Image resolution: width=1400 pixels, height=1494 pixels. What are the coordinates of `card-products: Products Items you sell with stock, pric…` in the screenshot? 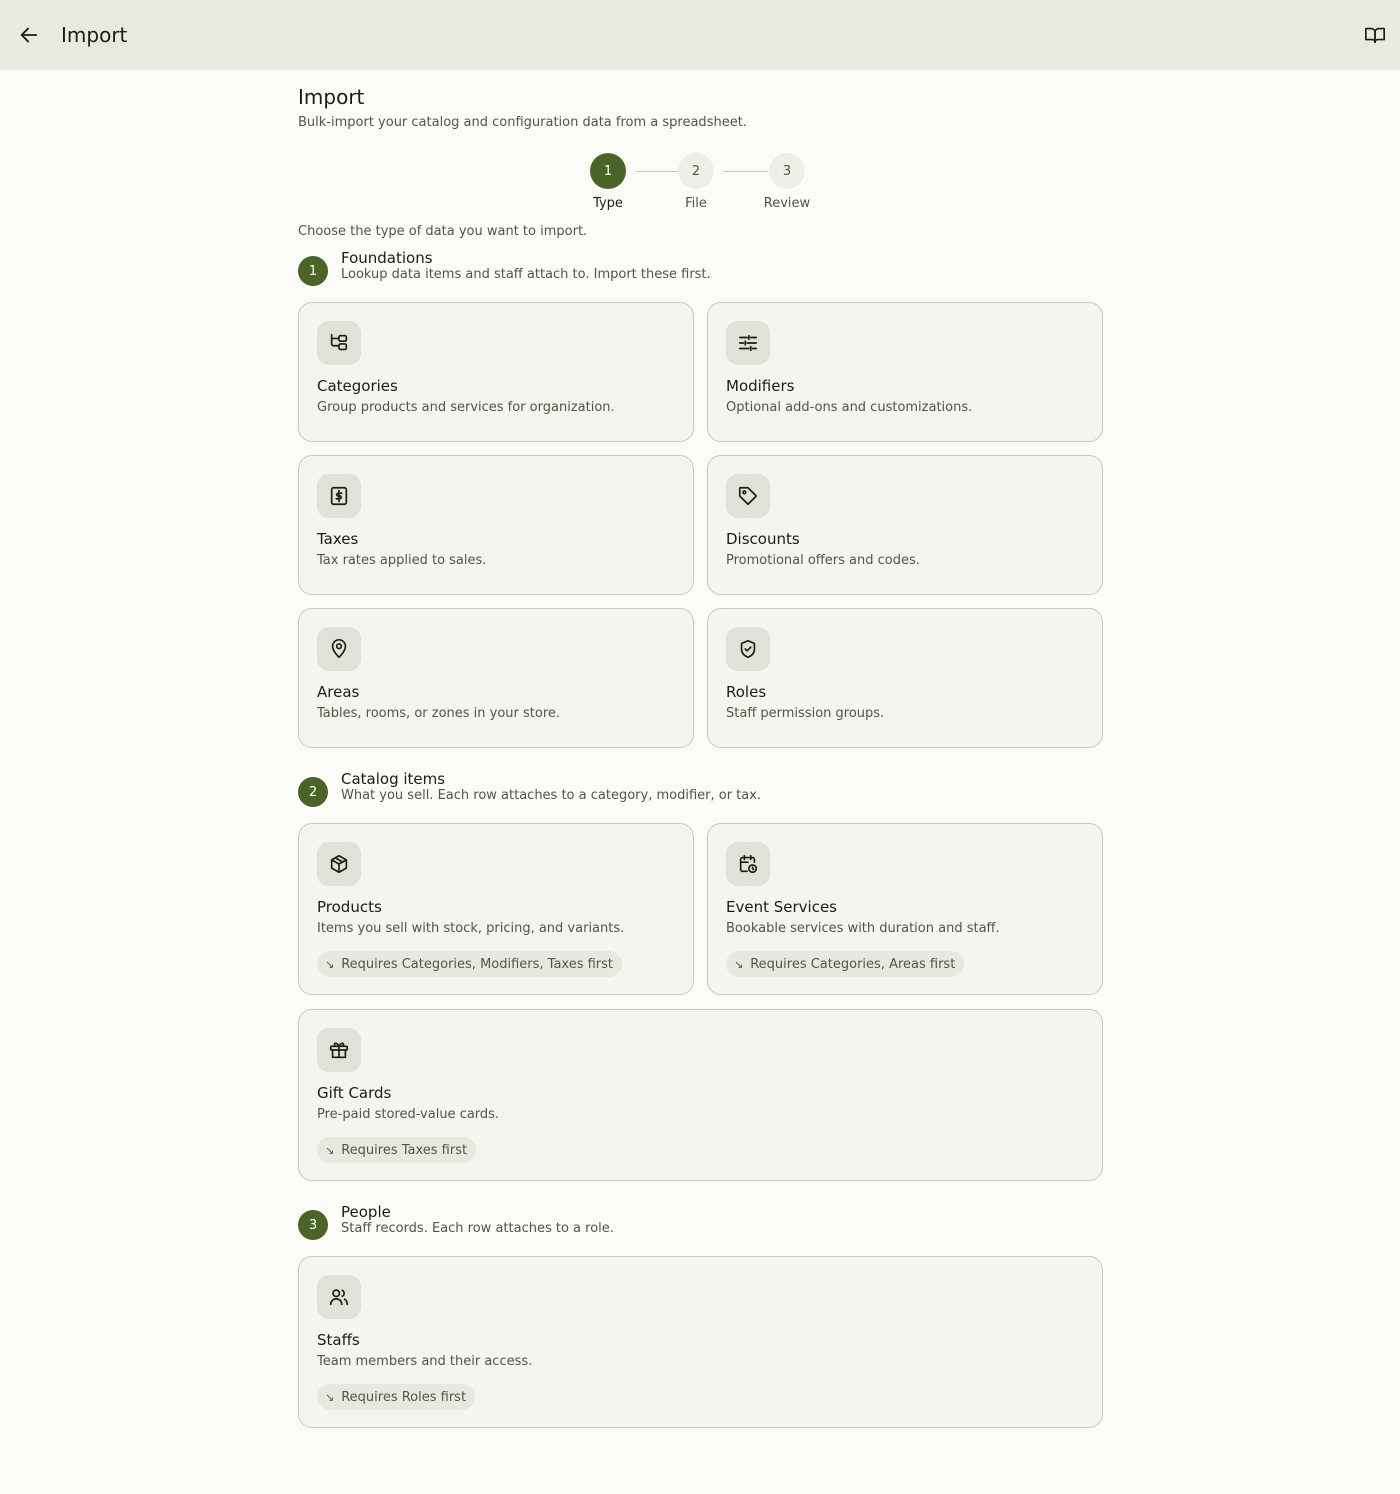 It's located at (496, 909).